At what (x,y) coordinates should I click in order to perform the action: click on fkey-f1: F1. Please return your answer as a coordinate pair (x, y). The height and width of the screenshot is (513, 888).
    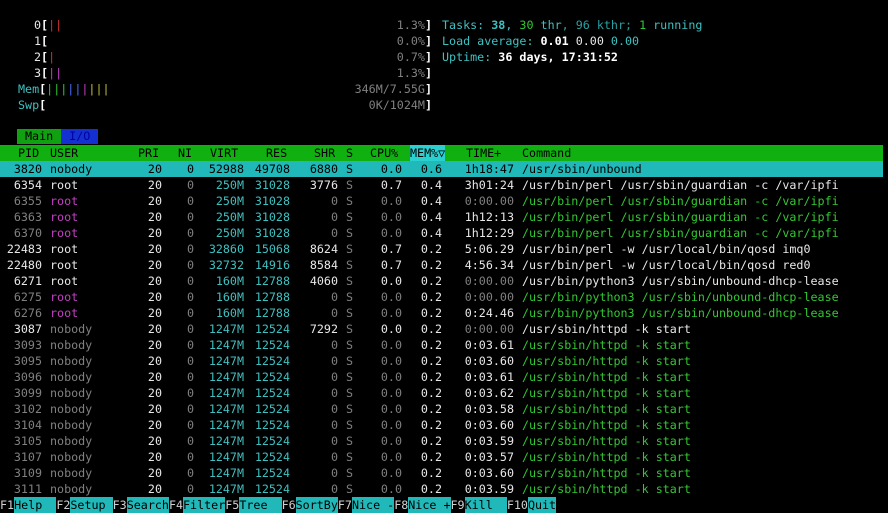
    Looking at the image, I should click on (7, 505).